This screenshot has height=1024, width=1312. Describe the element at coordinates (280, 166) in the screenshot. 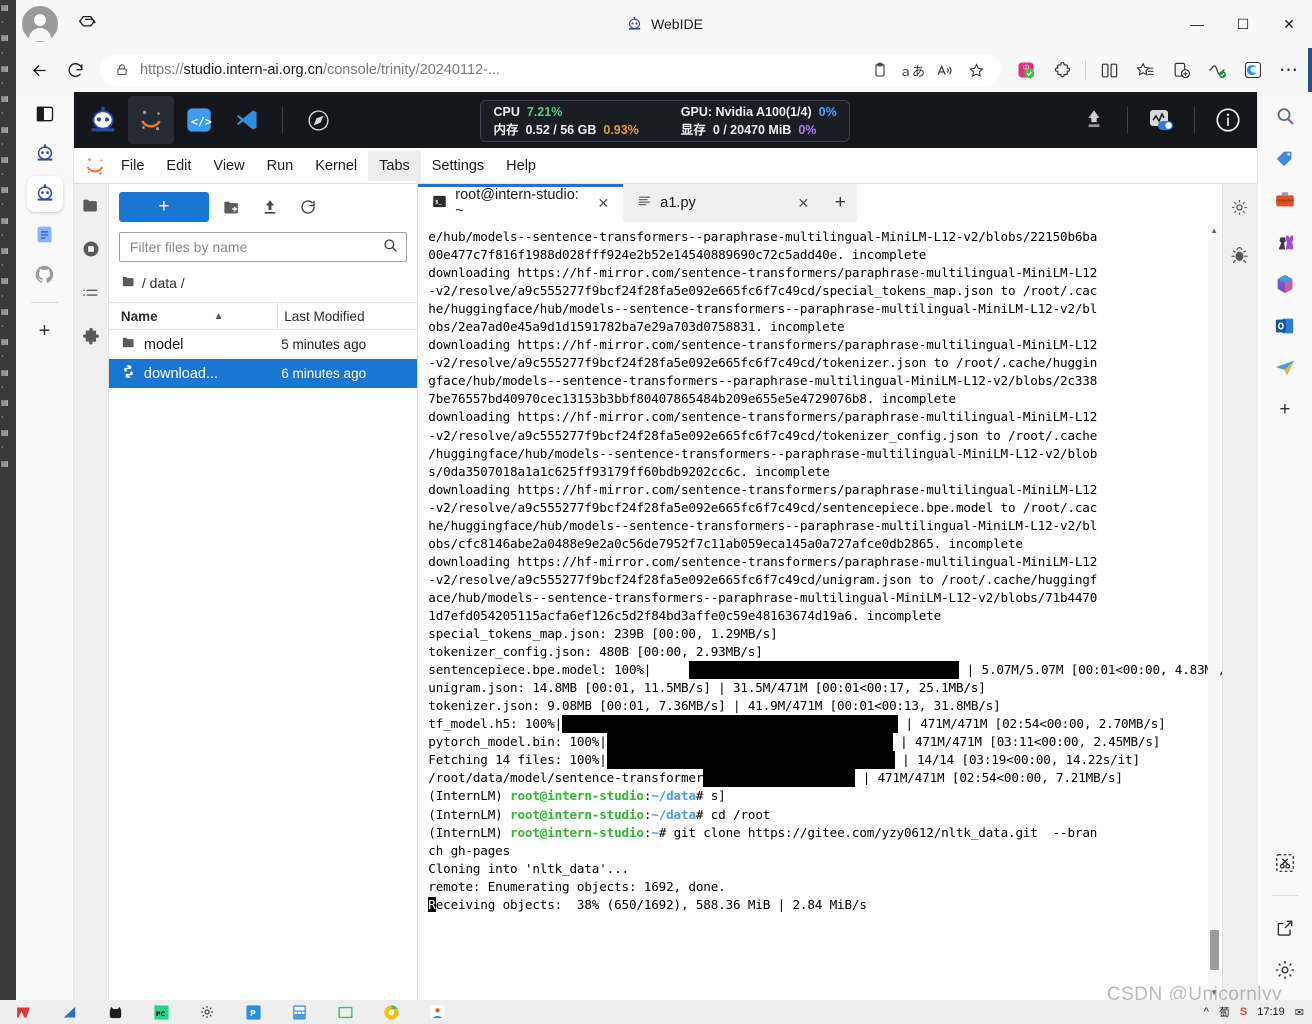

I see `menu-run: Run` at that location.